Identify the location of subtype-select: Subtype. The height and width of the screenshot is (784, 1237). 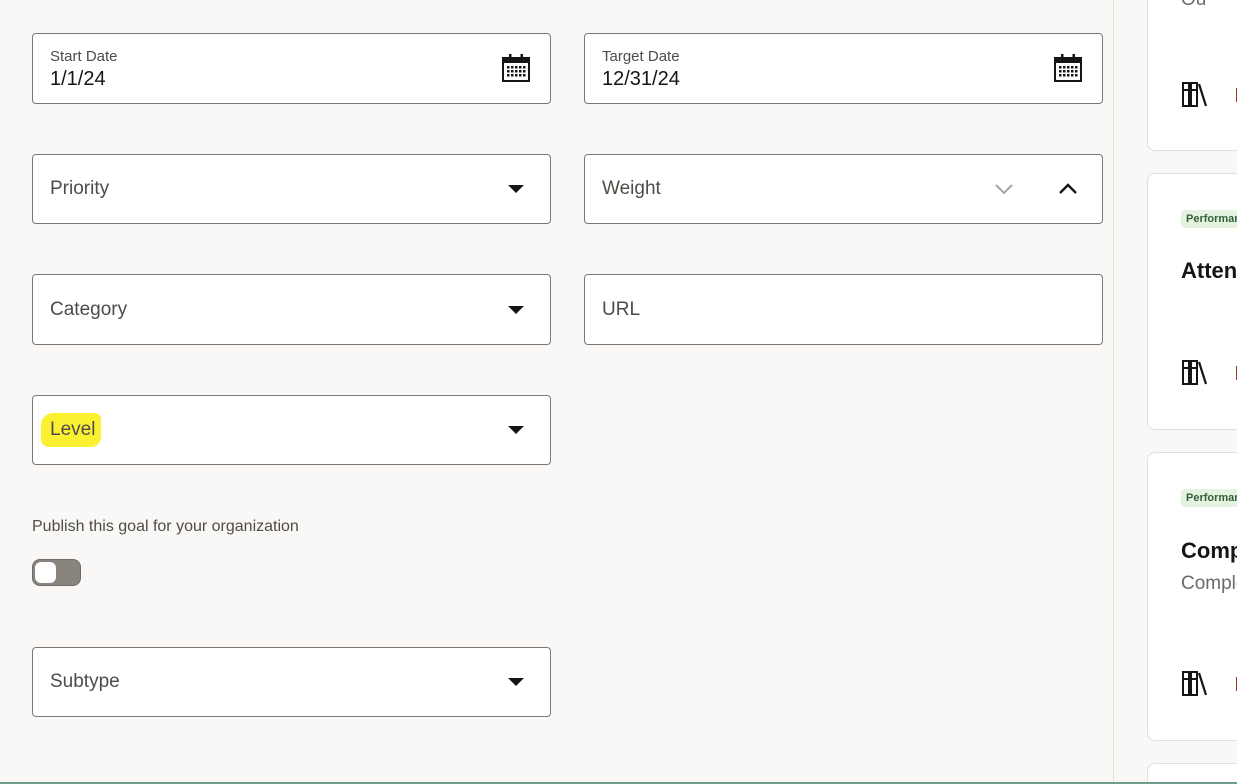
(291, 682).